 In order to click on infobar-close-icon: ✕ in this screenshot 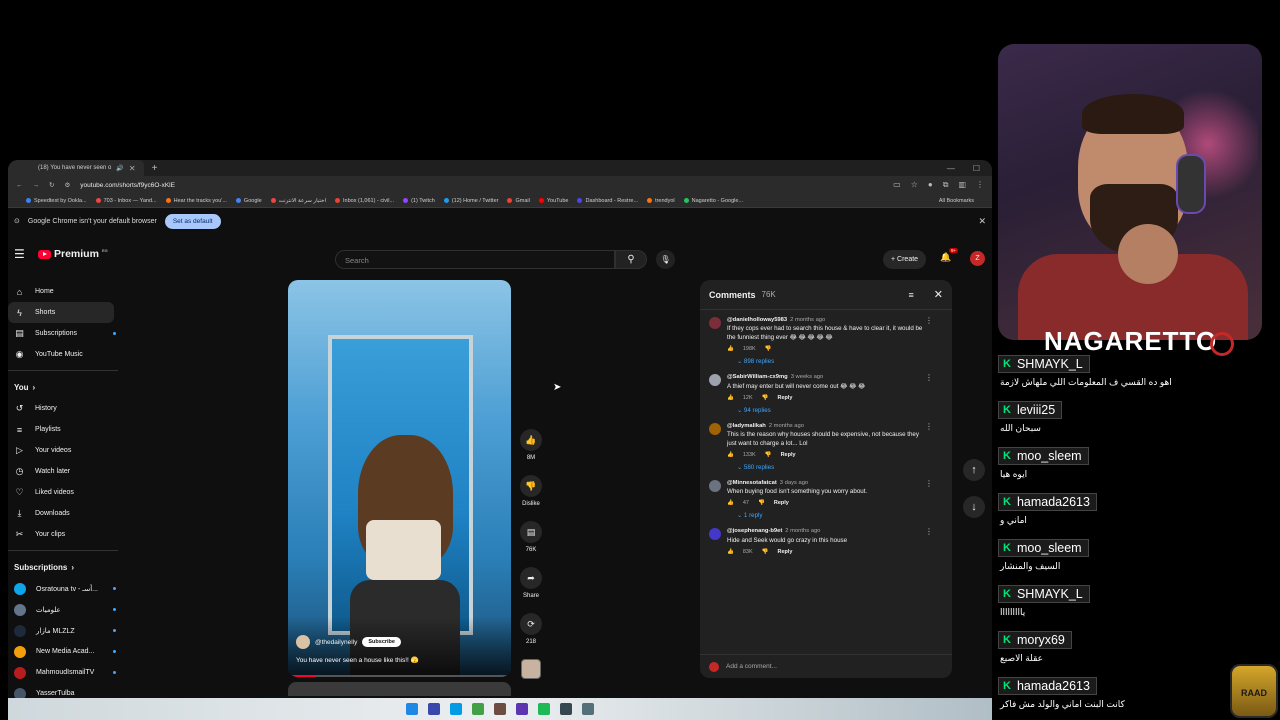, I will do `click(982, 221)`.